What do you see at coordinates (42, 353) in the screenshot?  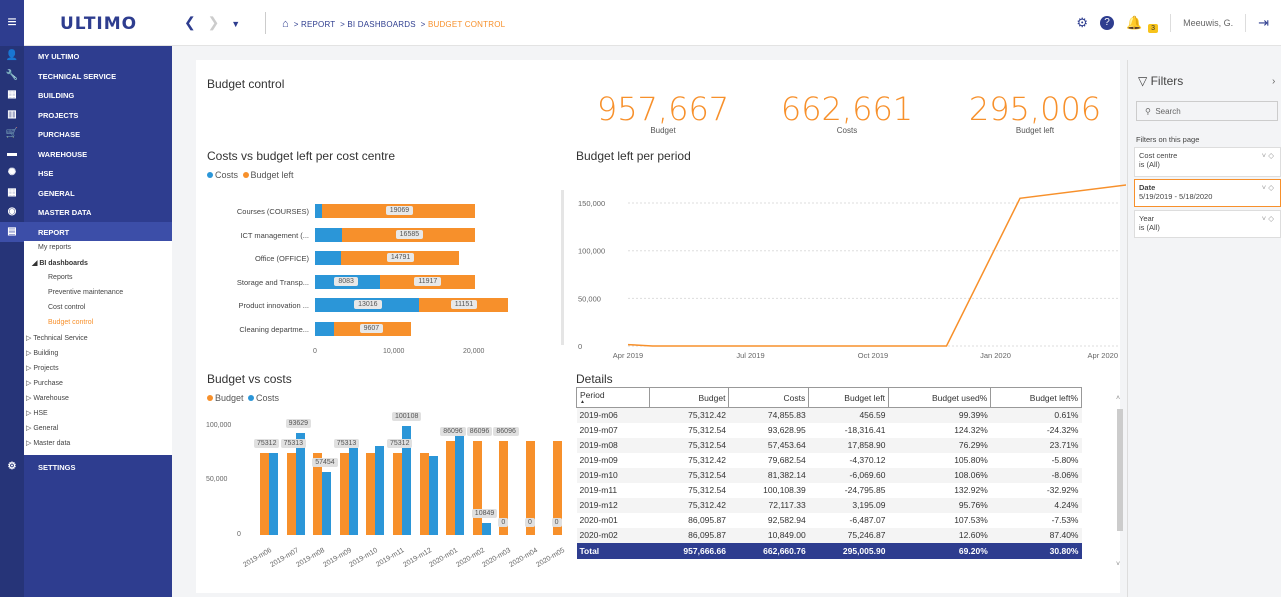 I see `sub-building: ▷ Building` at bounding box center [42, 353].